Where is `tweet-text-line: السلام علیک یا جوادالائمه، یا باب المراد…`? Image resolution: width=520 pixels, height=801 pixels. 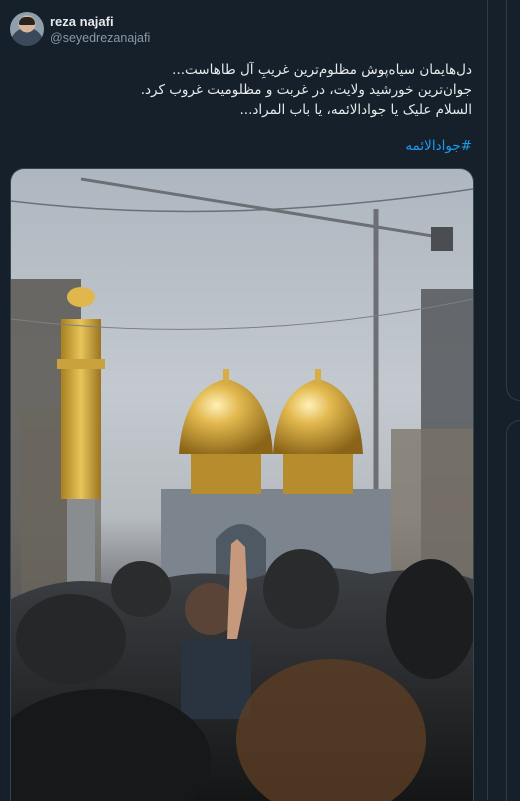 tweet-text-line: السلام علیک یا جوادالائمه، یا باب المراد… is located at coordinates (355, 110).